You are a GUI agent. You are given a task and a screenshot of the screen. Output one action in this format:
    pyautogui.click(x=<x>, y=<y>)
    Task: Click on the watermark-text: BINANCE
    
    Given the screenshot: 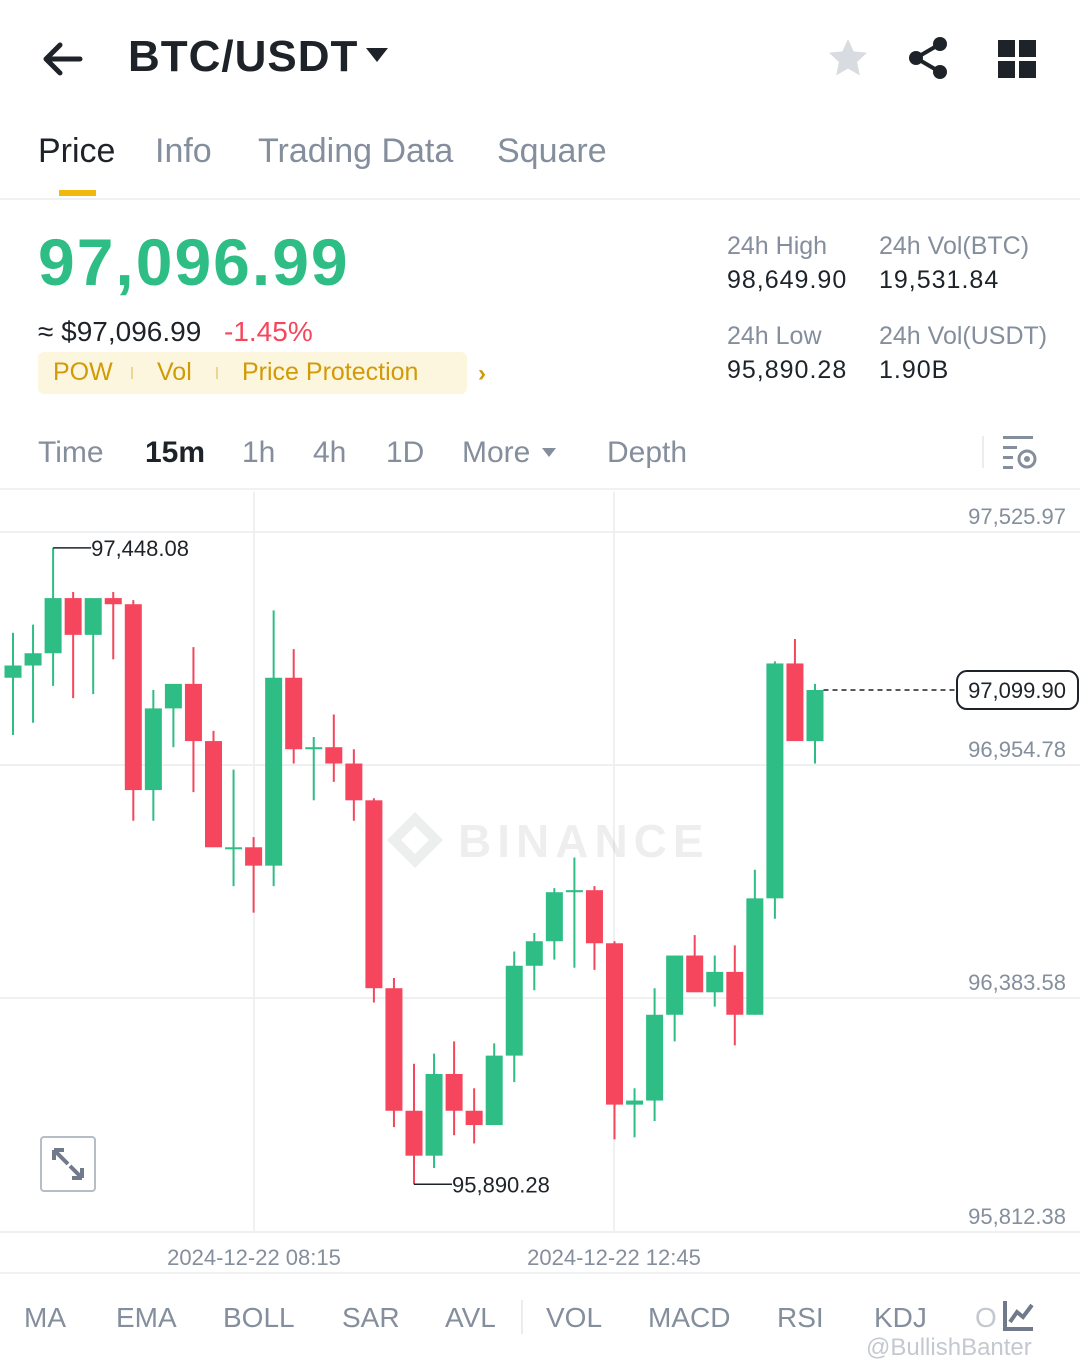 What is the action you would take?
    pyautogui.click(x=584, y=841)
    